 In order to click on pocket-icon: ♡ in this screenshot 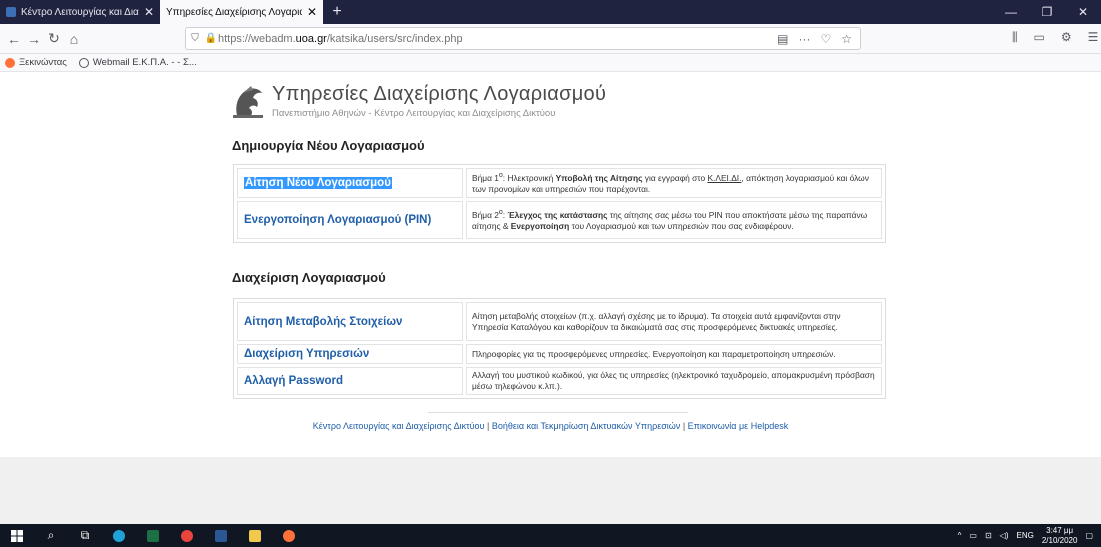, I will do `click(825, 39)`.